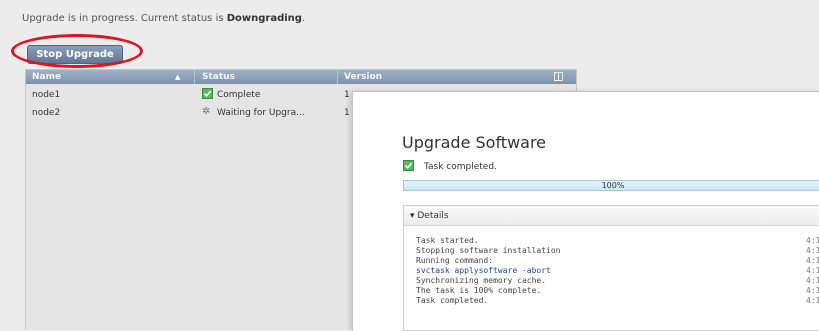  Describe the element at coordinates (46, 77) in the screenshot. I see `column-header-name: Name` at that location.